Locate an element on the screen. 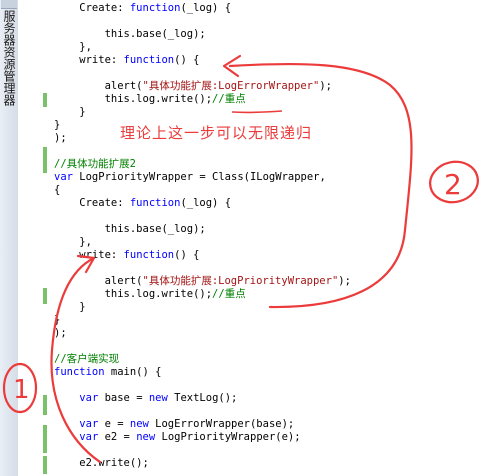  server-explorer-sidebar: 服务器资源管理器 is located at coordinates (9, 238).